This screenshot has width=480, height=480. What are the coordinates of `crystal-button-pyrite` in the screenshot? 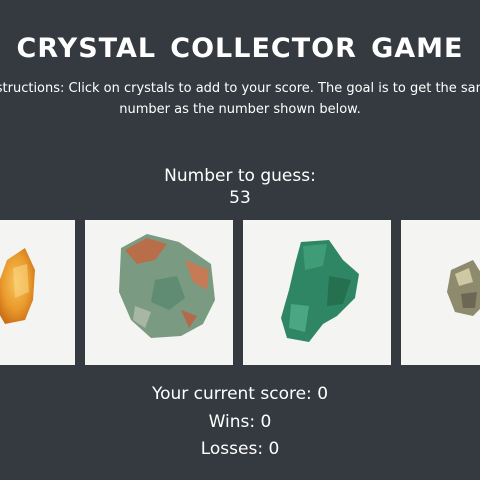 It's located at (440, 292).